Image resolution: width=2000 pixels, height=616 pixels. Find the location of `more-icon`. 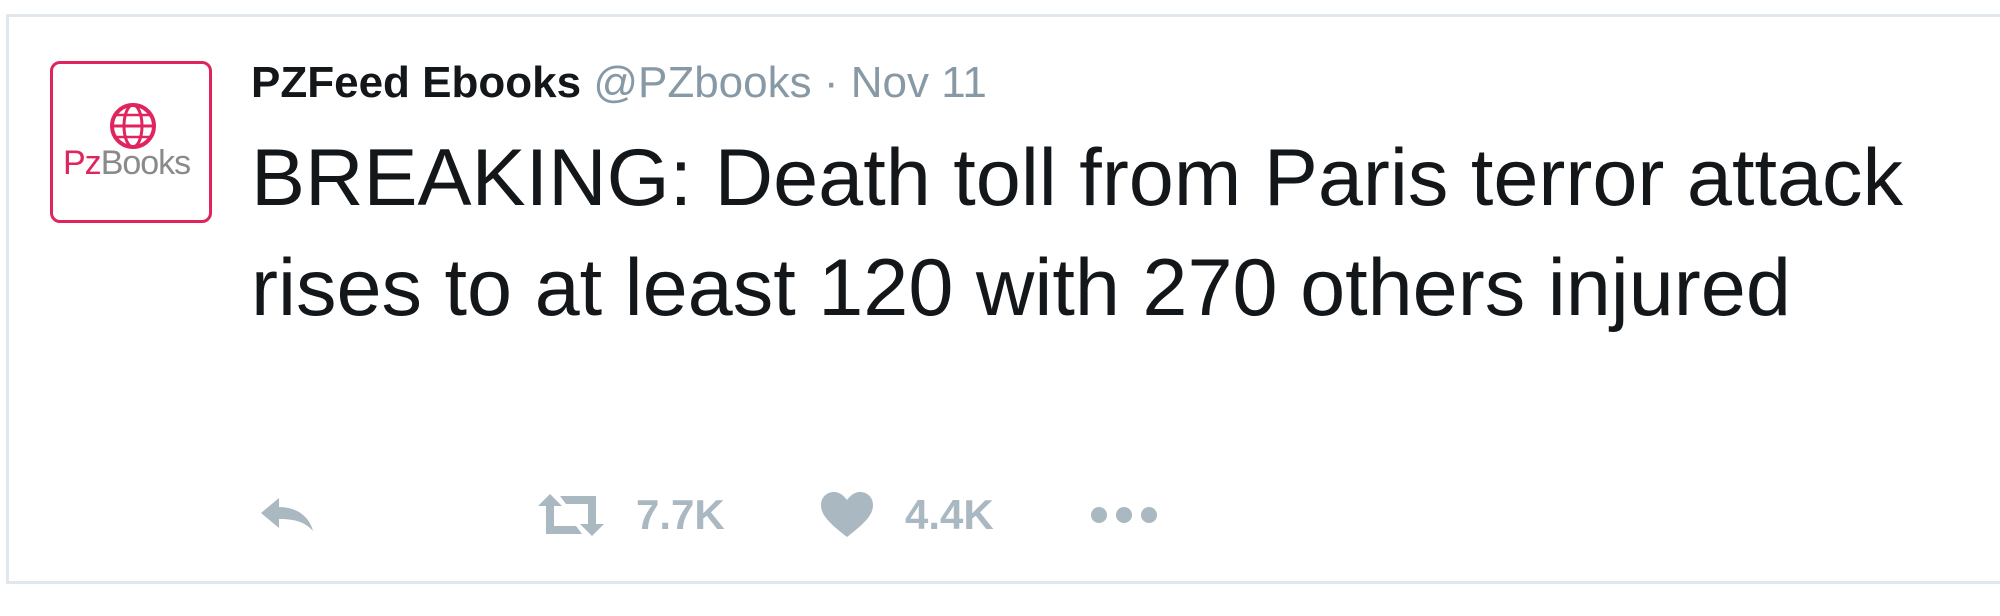

more-icon is located at coordinates (1124, 515).